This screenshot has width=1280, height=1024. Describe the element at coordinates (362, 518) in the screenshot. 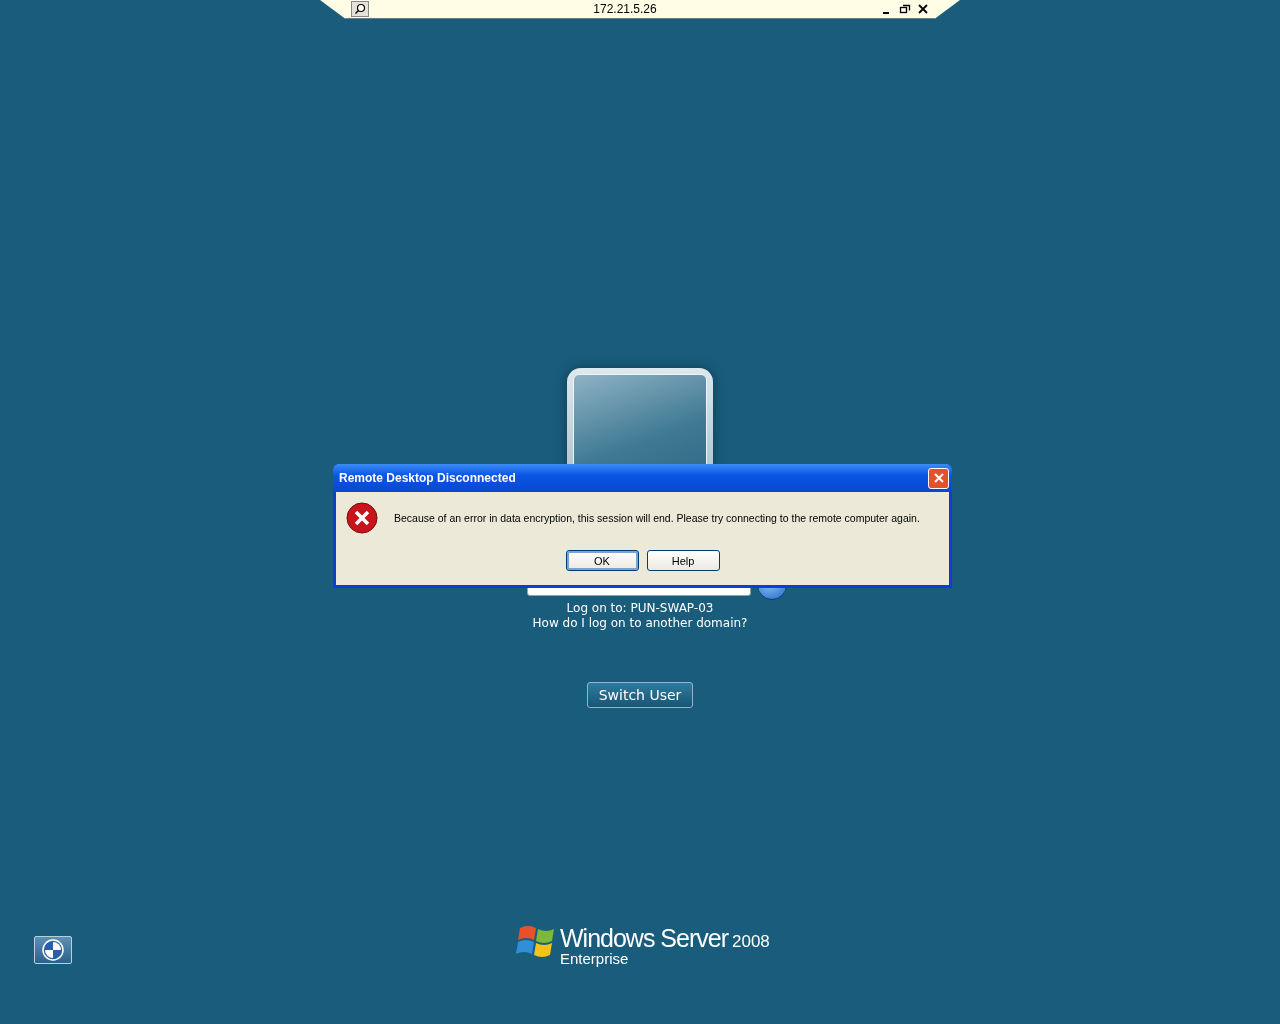

I see `error-icon` at that location.